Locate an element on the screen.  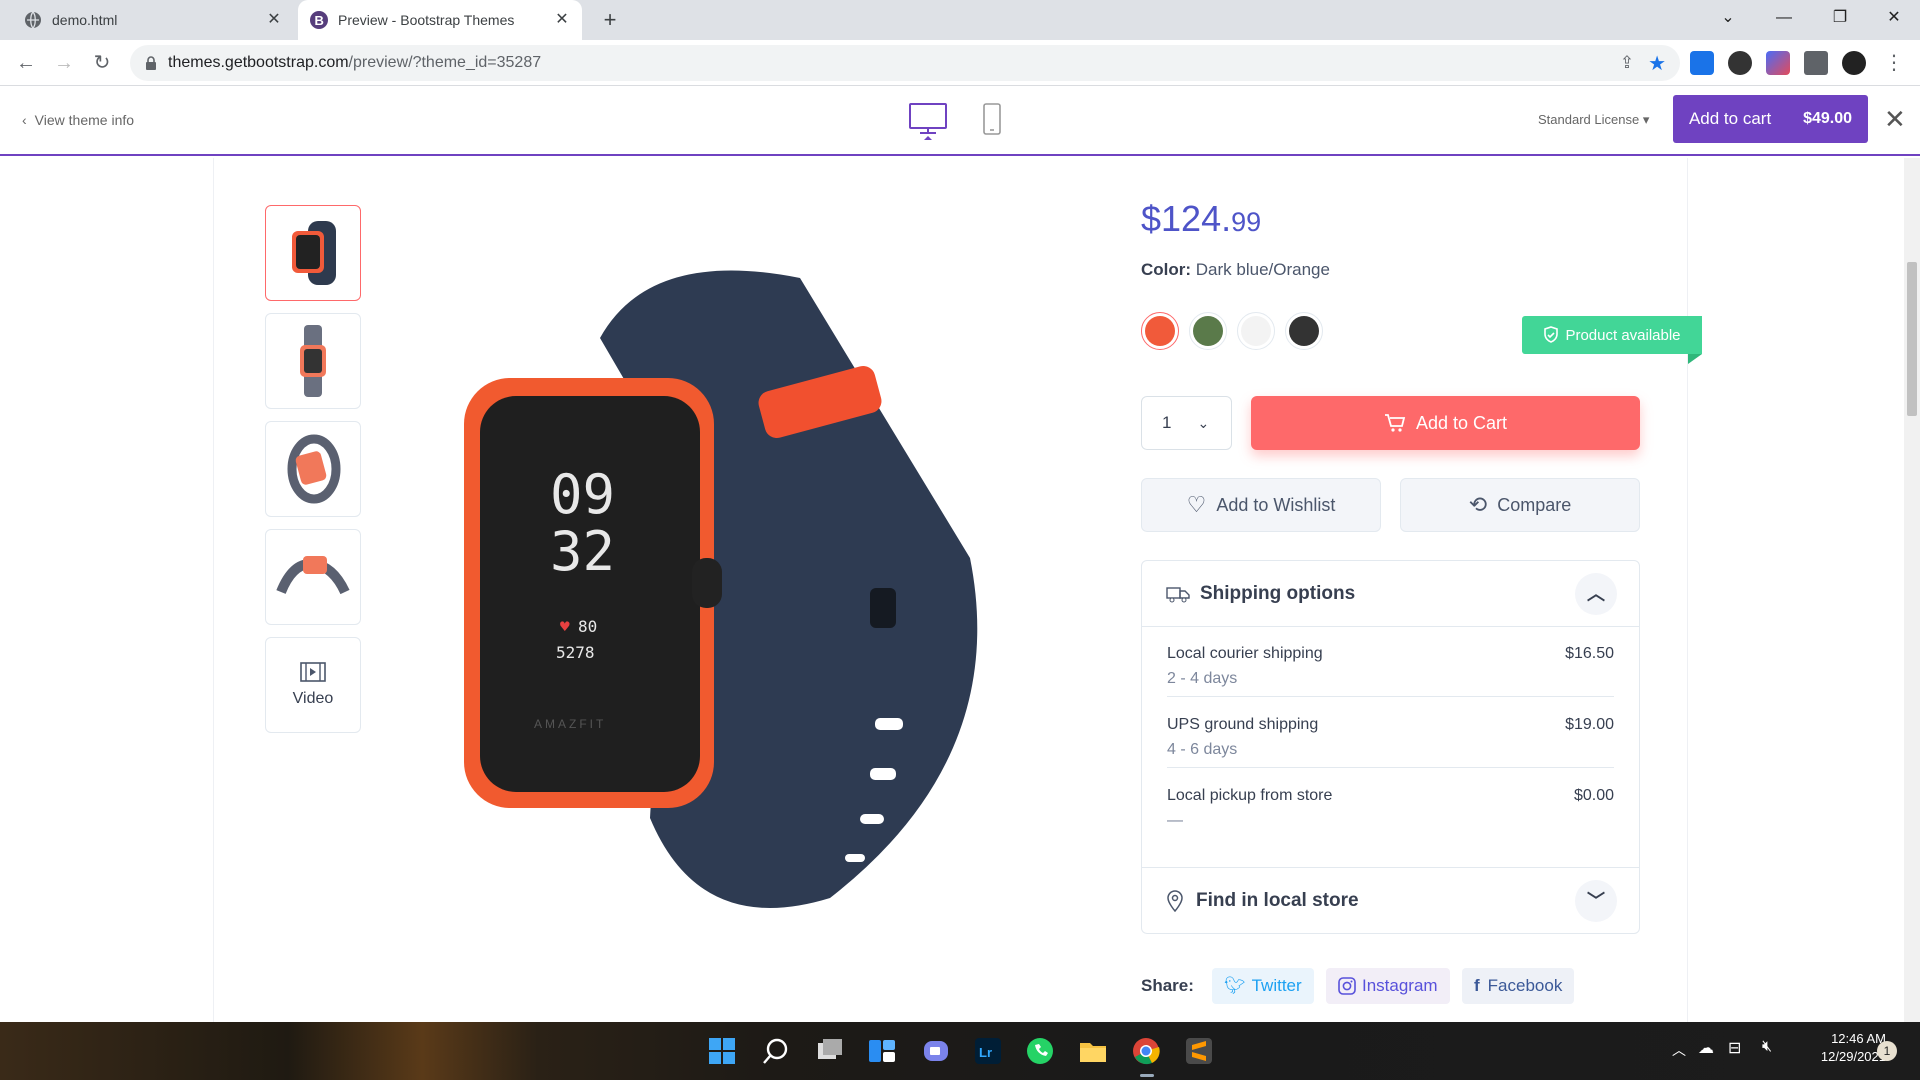
new-tab-button: + is located at coordinates (610, 20).